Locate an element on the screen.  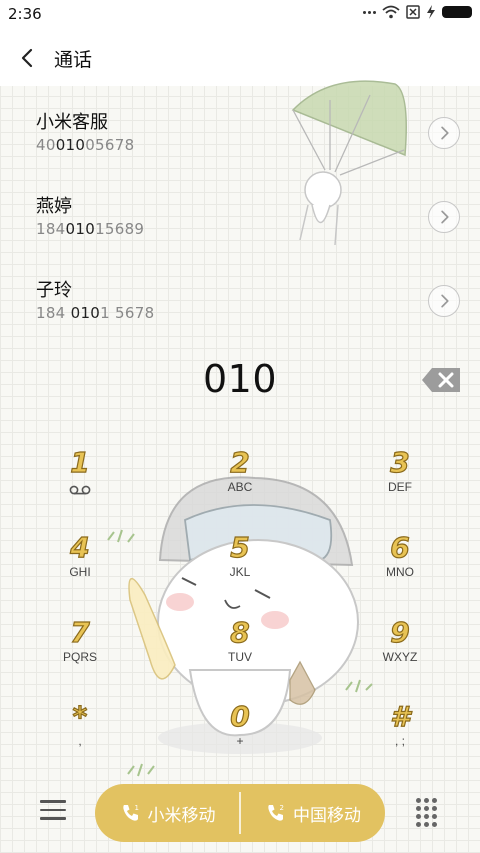
key-letters: , ; is located at coordinates (399, 741).